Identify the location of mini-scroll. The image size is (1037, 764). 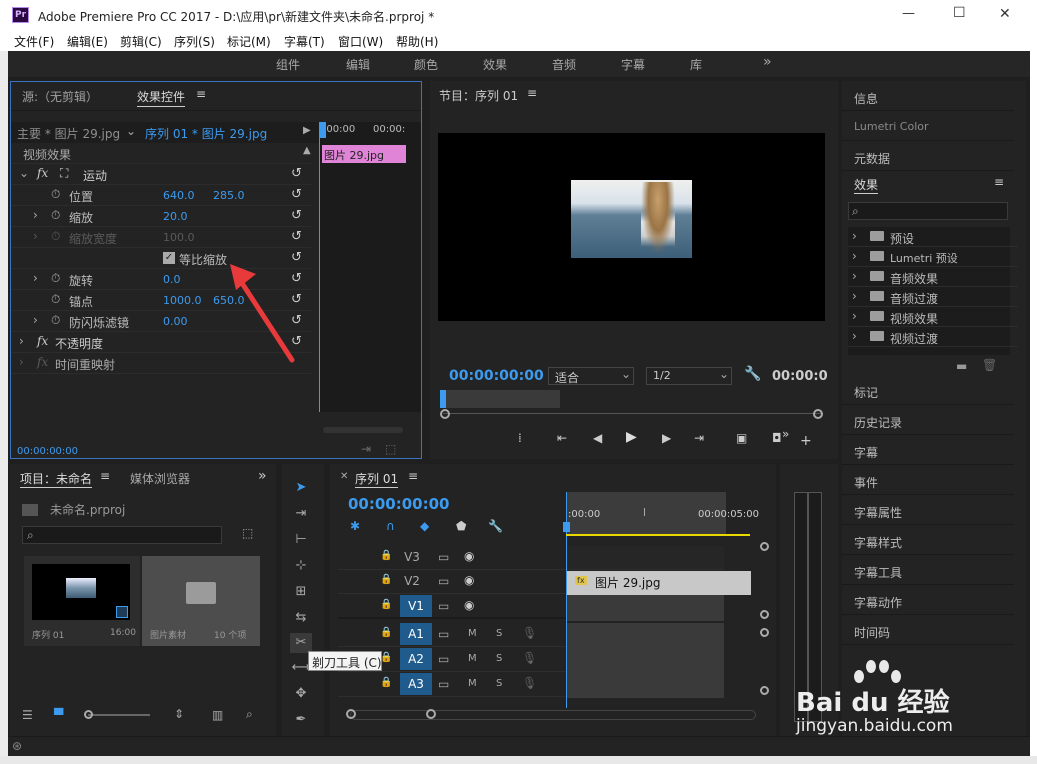
(363, 430).